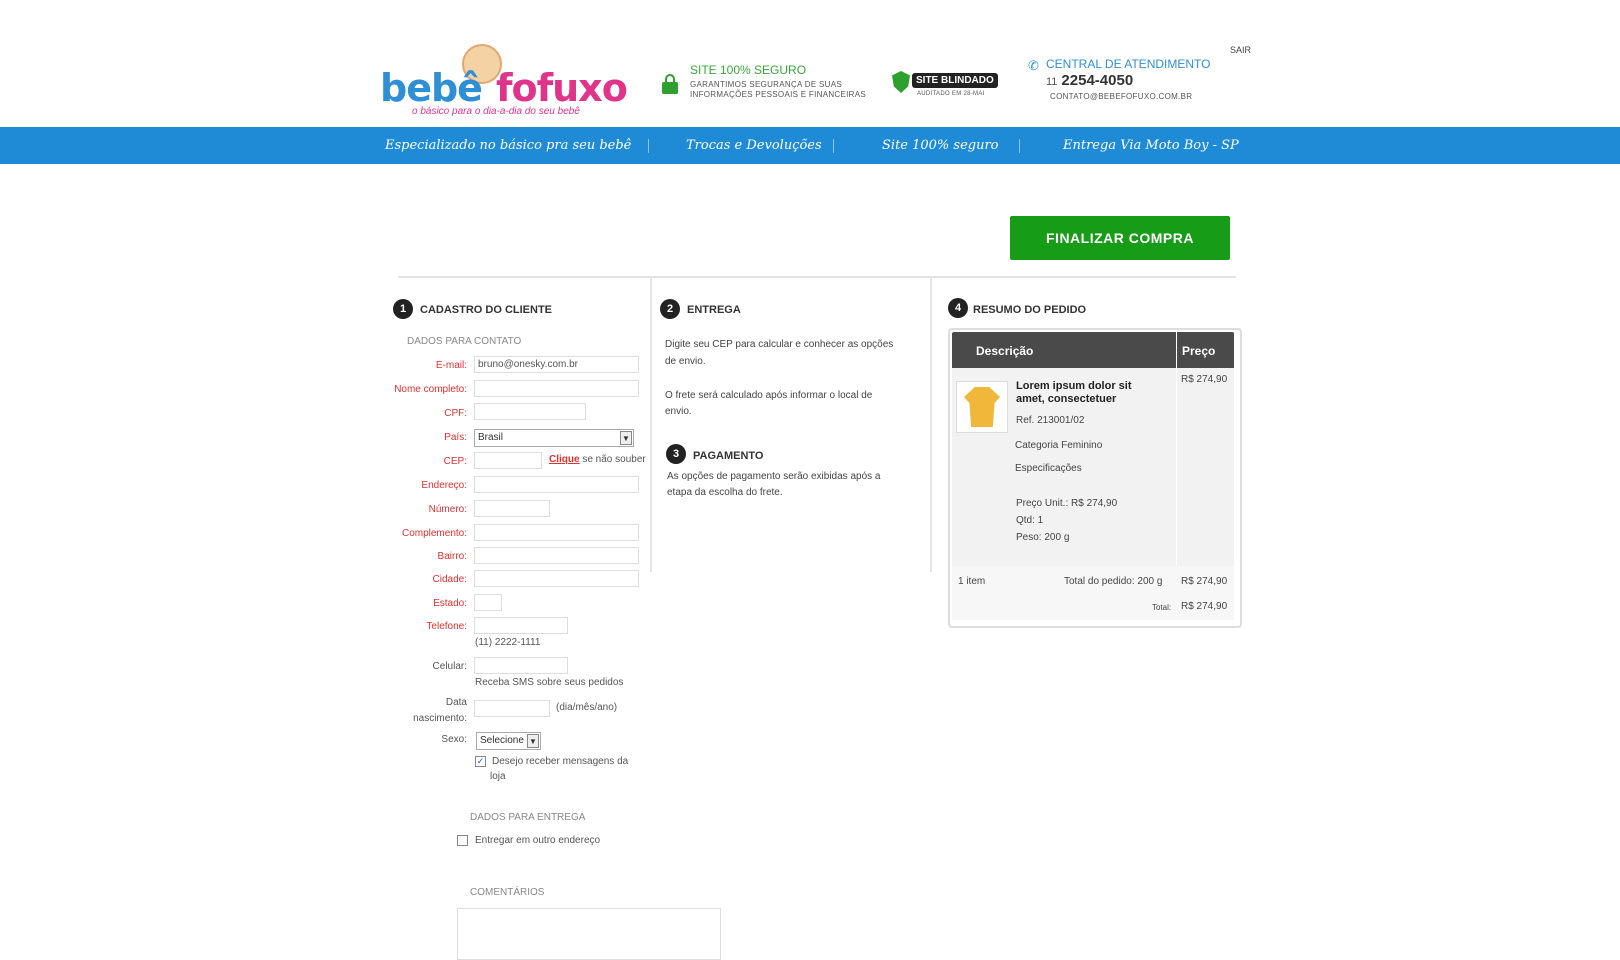 The width and height of the screenshot is (1620, 960). What do you see at coordinates (508, 460) in the screenshot?
I see `cep-field` at bounding box center [508, 460].